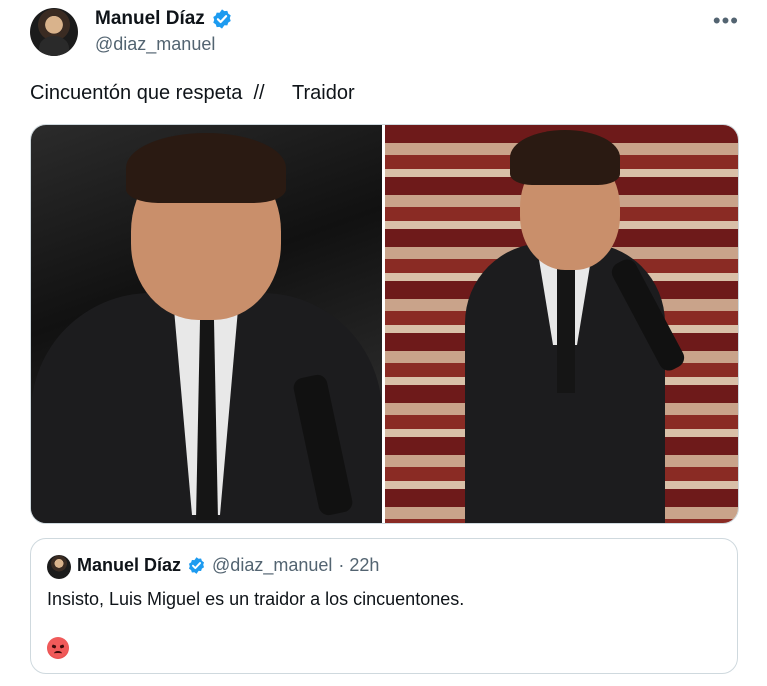 The width and height of the screenshot is (767, 686). What do you see at coordinates (155, 44) in the screenshot?
I see `author-handle: @diaz_manuel` at bounding box center [155, 44].